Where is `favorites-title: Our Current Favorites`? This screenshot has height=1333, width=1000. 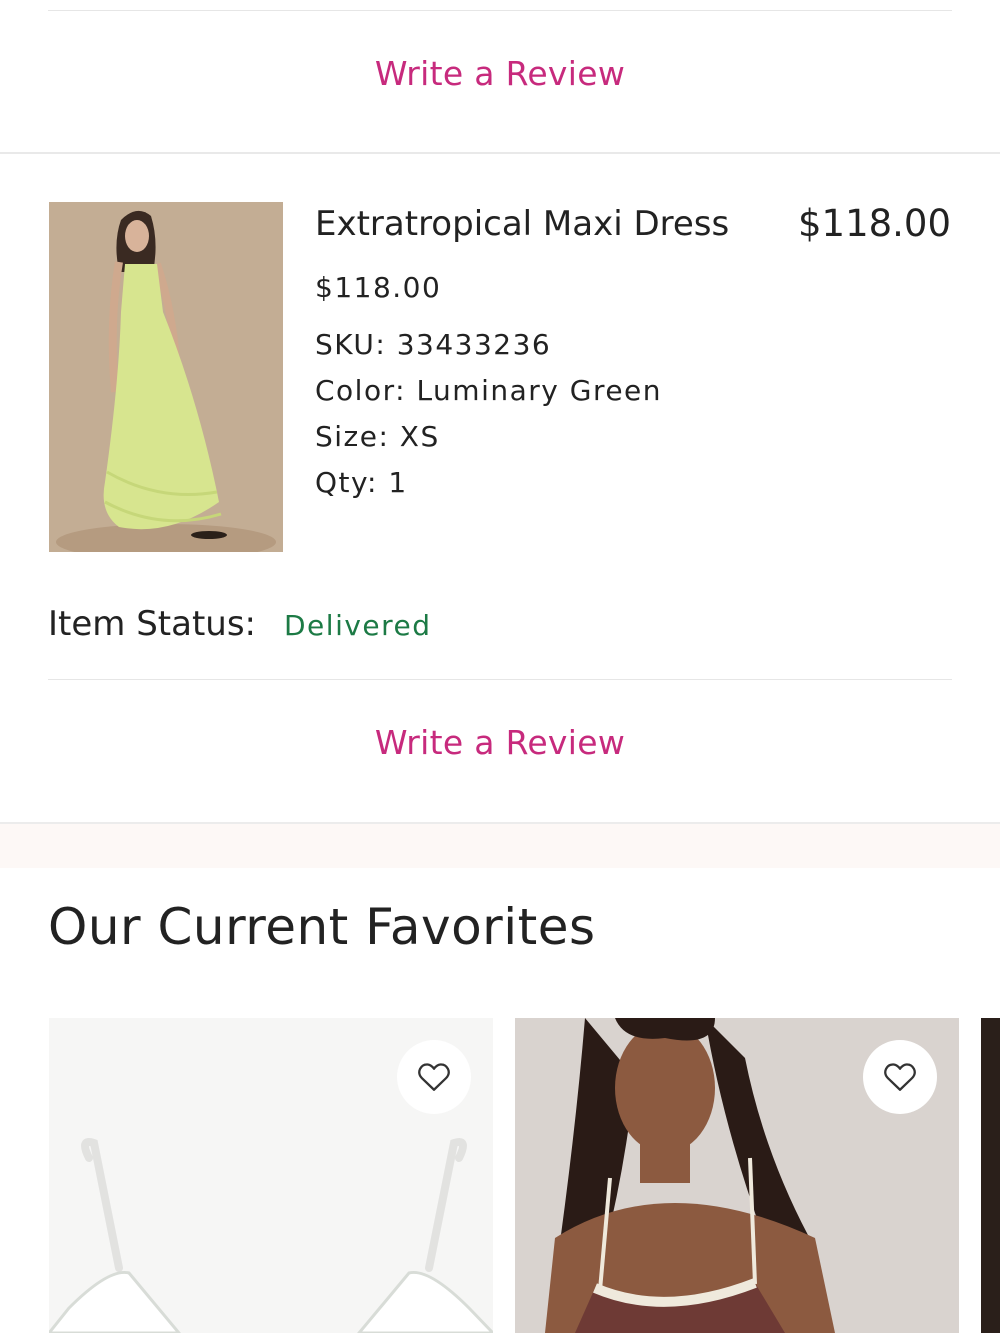 favorites-title: Our Current Favorites is located at coordinates (322, 927).